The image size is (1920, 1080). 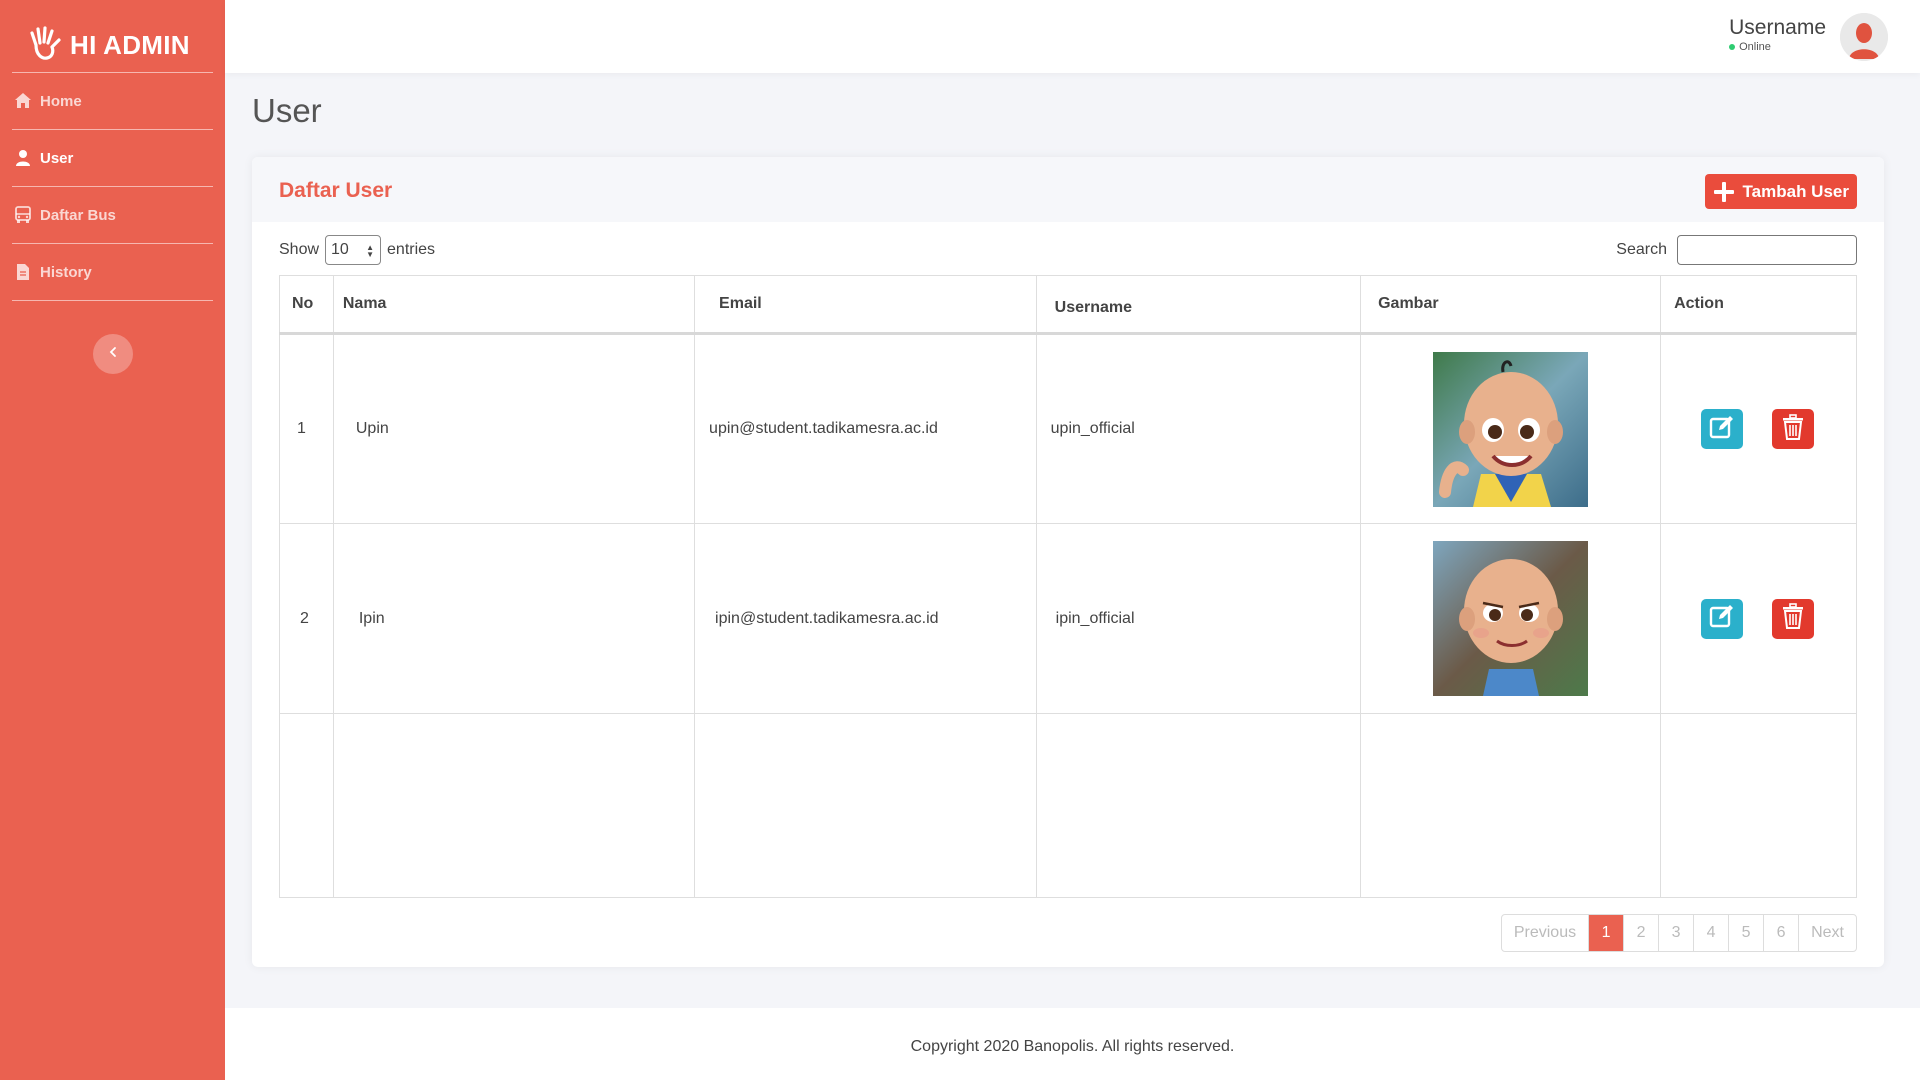 I want to click on select-arrows-icon: ▲ ▼, so click(x=370, y=251).